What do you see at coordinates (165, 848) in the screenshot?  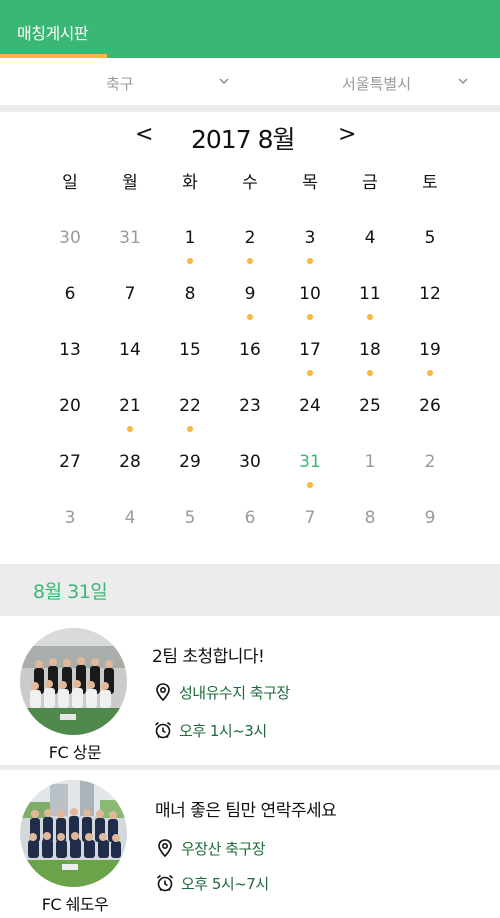 I see `location-pin-icon` at bounding box center [165, 848].